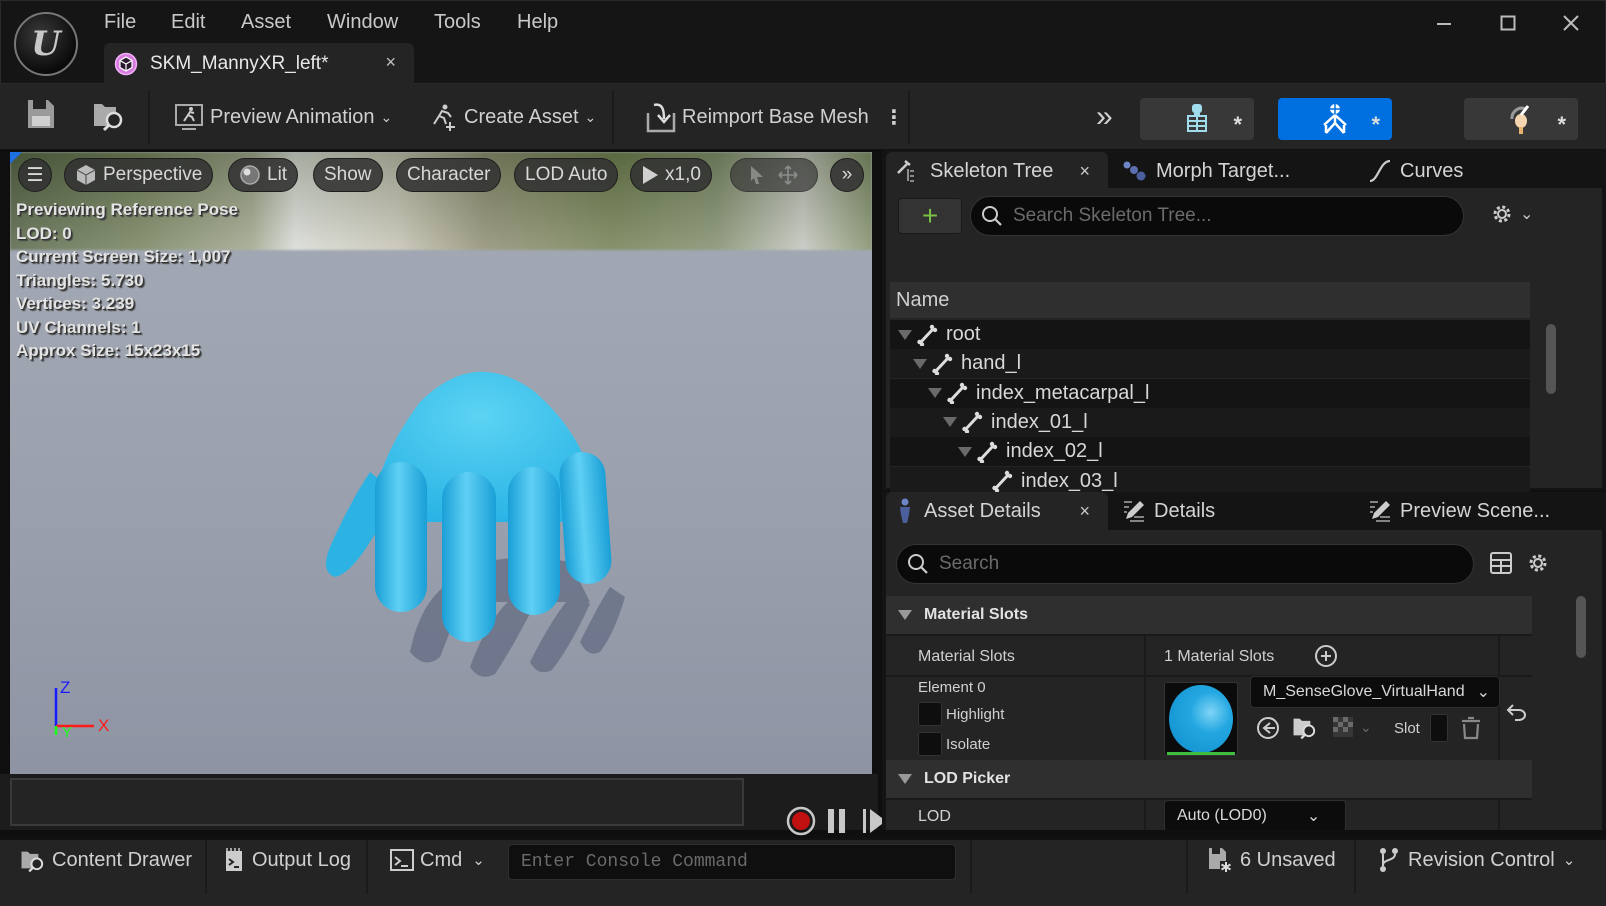 Image resolution: width=1606 pixels, height=906 pixels. What do you see at coordinates (80, 280) in the screenshot?
I see `stat-triangles: Triangles: 5.730` at bounding box center [80, 280].